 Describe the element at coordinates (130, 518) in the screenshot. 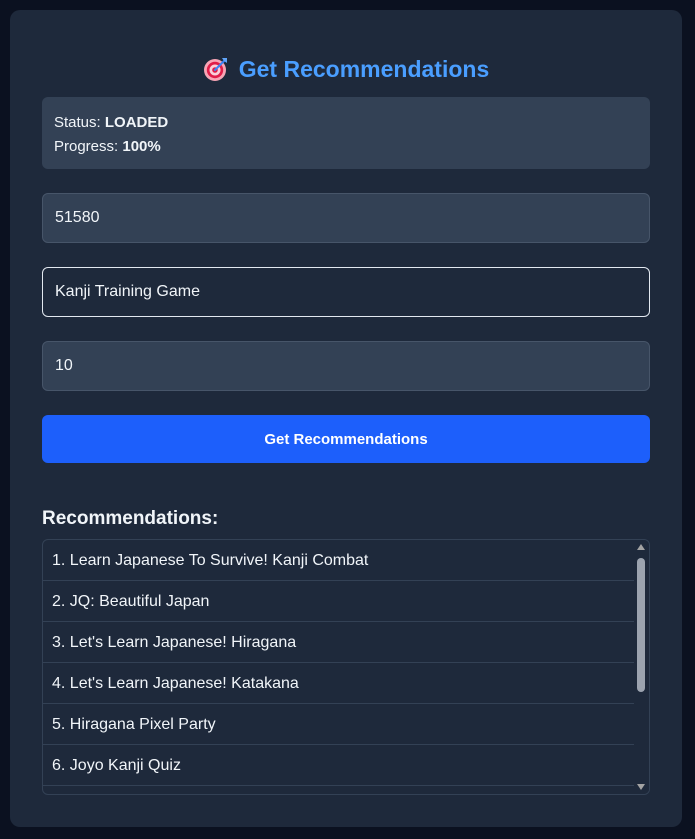

I see `recommendations-heading: Recommendations:` at that location.